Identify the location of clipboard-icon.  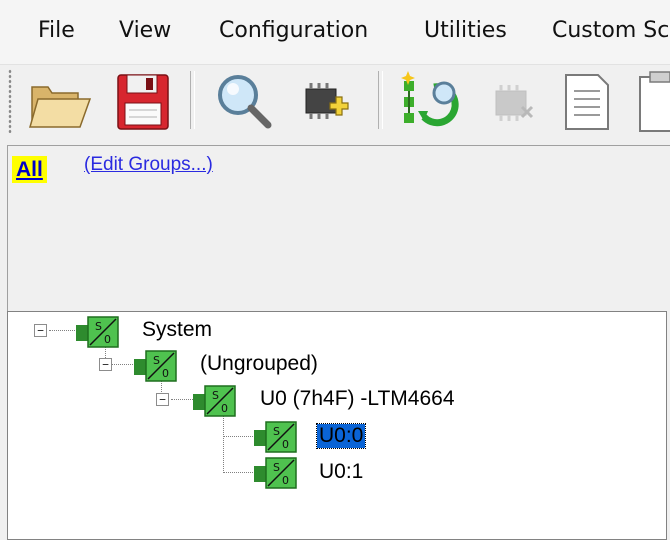
(654, 101).